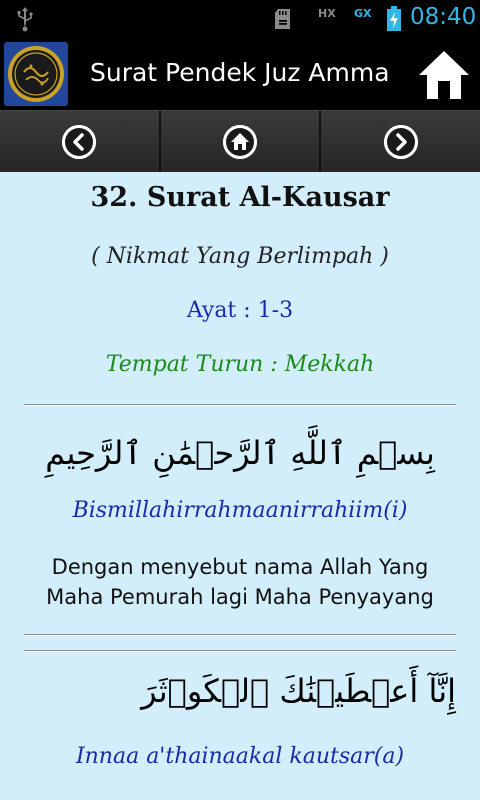 This screenshot has height=800, width=480. Describe the element at coordinates (282, 19) in the screenshot. I see `sd-card-icon` at that location.